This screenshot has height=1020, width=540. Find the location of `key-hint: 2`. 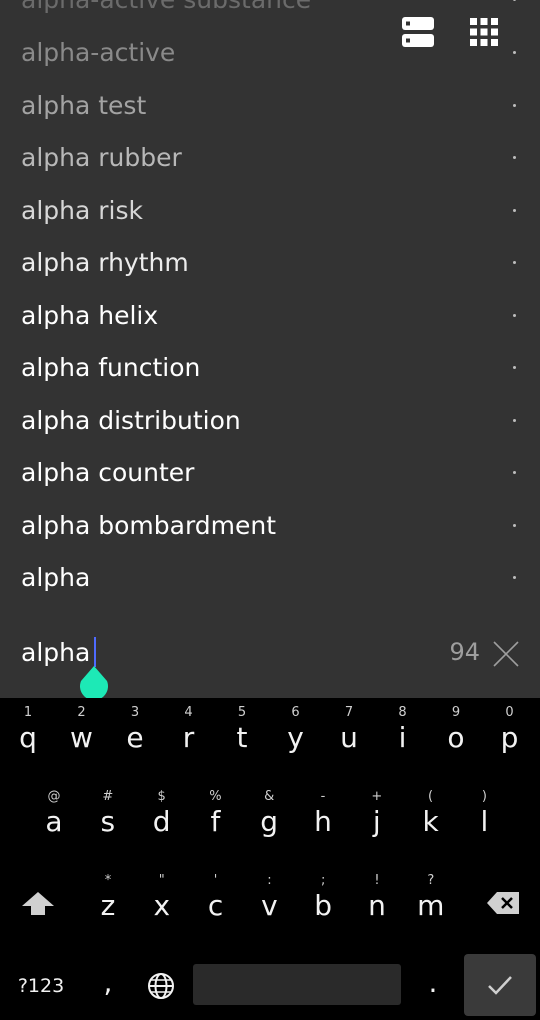

key-hint: 2 is located at coordinates (81, 712).